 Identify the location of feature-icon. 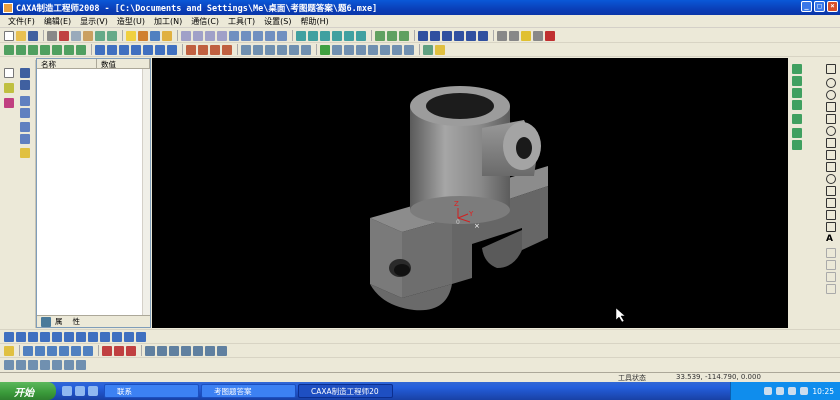
(349, 35).